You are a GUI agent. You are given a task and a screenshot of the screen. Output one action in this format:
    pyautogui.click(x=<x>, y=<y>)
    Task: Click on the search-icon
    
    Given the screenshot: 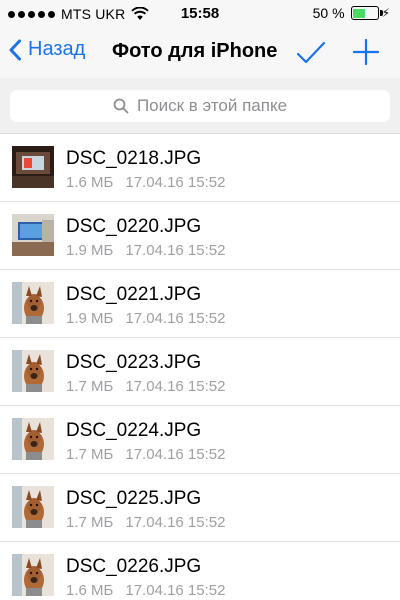 What is the action you would take?
    pyautogui.click(x=121, y=106)
    